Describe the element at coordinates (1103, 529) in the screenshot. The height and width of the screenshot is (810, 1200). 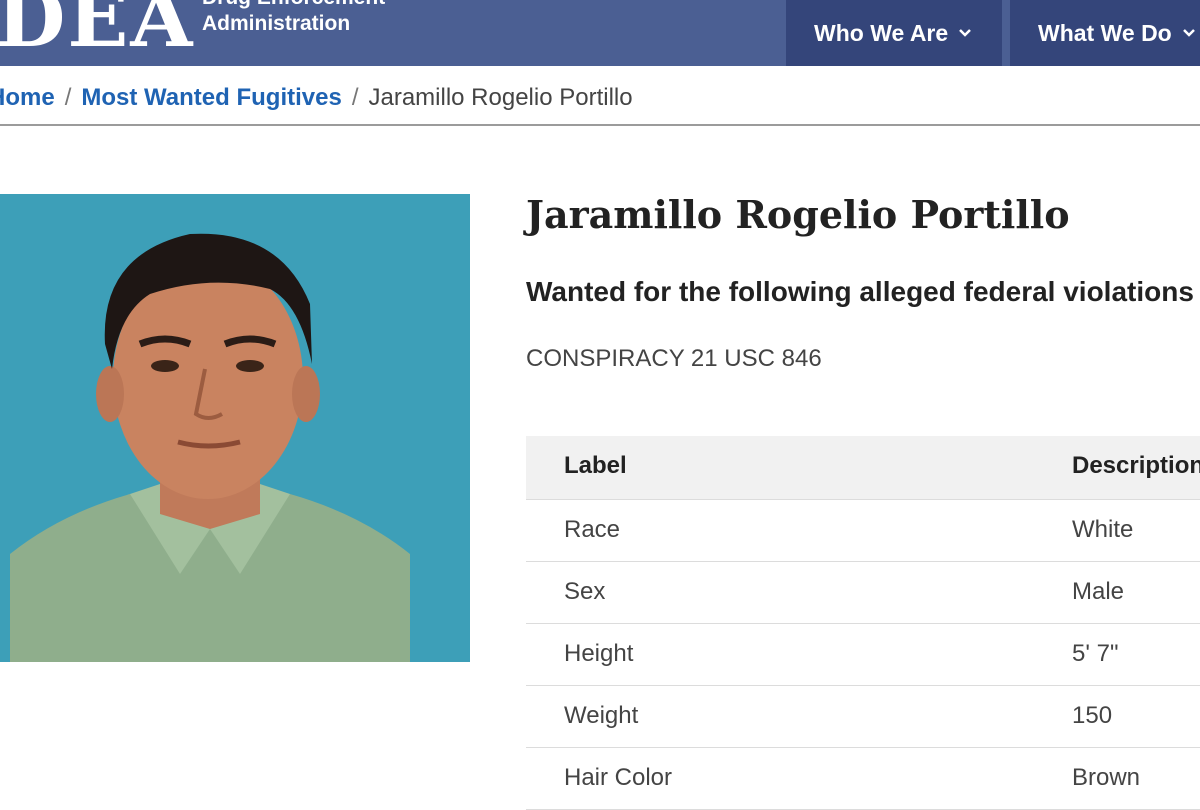
I see `row-value: White` at that location.